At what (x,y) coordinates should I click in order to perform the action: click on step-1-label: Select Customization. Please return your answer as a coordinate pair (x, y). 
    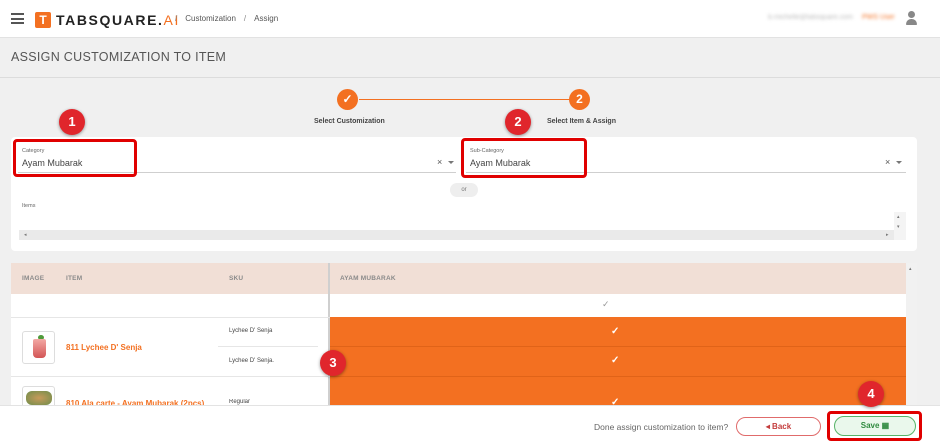
    Looking at the image, I should click on (349, 121).